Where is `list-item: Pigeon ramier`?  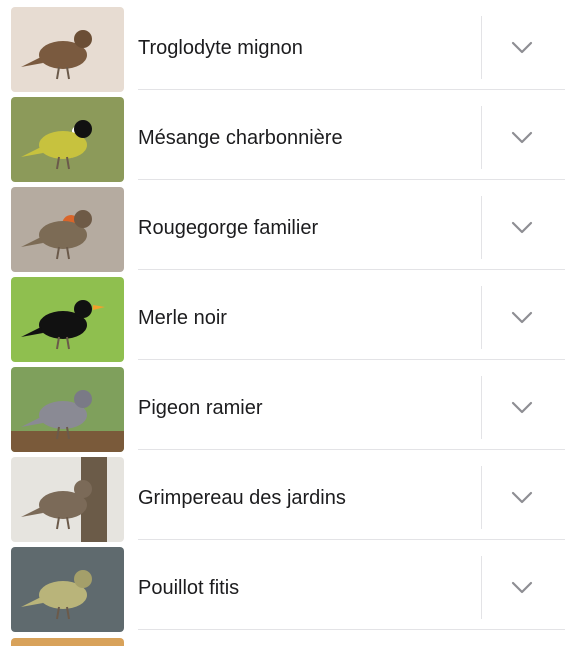
list-item: Pigeon ramier is located at coordinates (282, 406).